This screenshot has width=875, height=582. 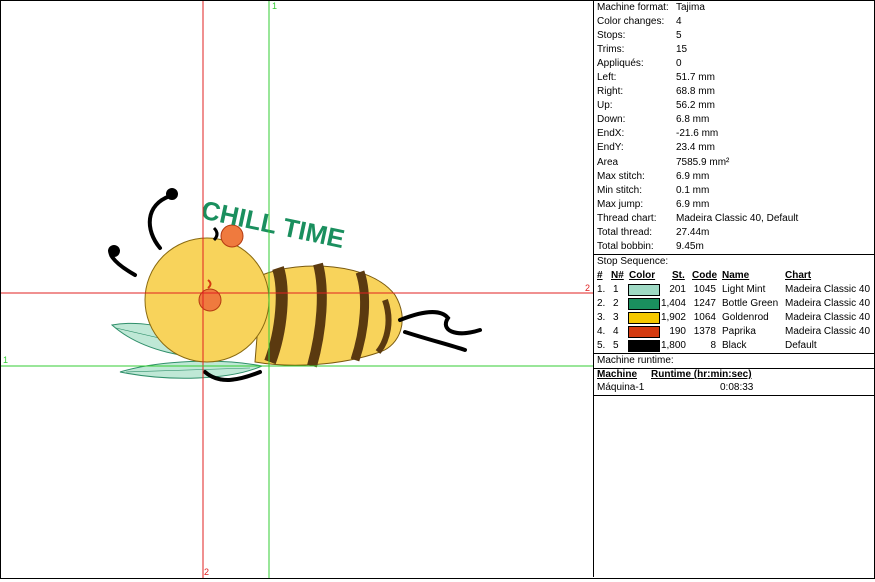 I want to click on col-header-name: Name, so click(x=736, y=275).